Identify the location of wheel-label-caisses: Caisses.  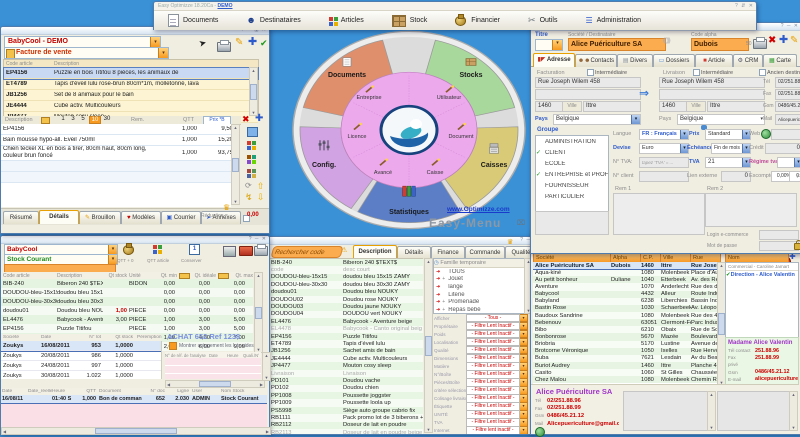
(494, 165).